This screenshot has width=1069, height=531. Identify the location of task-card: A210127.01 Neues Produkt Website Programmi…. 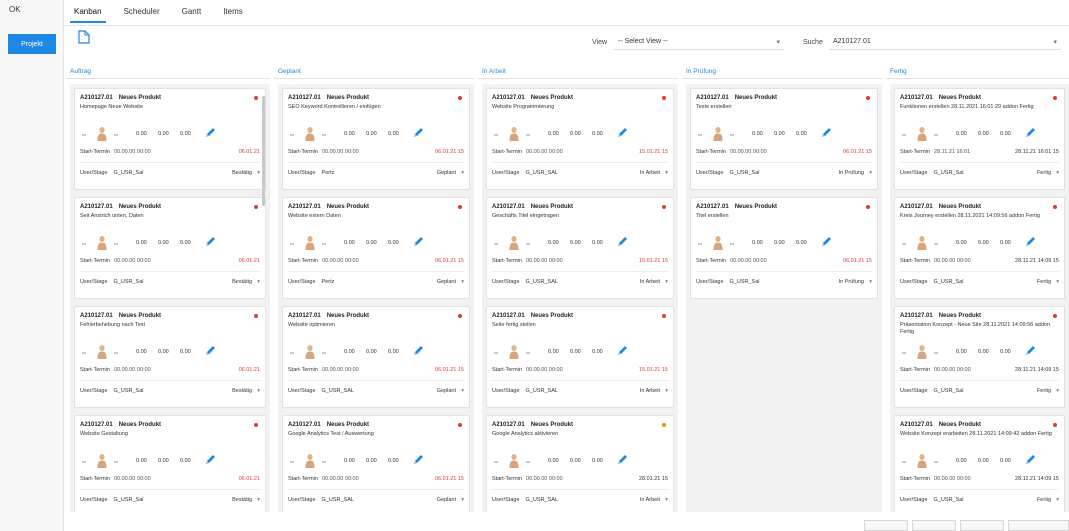
(580, 139).